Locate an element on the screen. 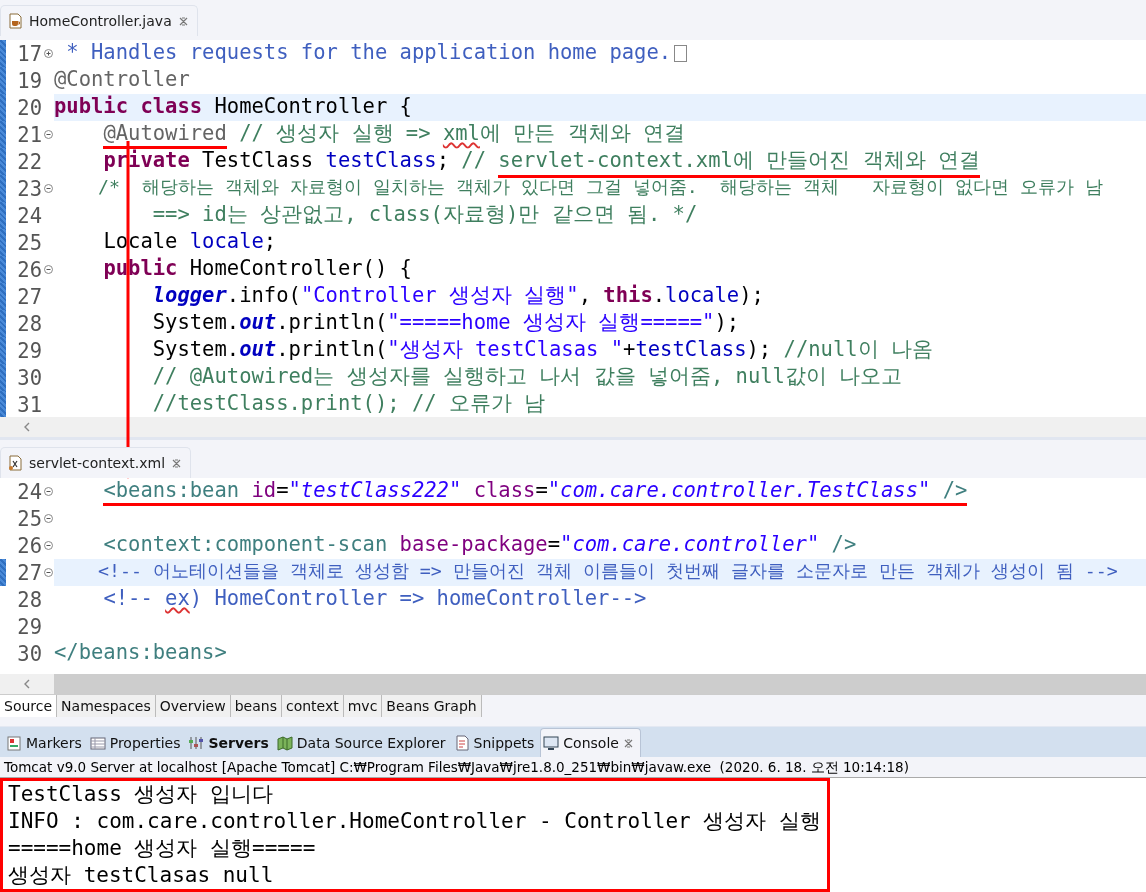 This screenshot has height=892, width=1146. code-text: @Autowired is located at coordinates (165, 134).